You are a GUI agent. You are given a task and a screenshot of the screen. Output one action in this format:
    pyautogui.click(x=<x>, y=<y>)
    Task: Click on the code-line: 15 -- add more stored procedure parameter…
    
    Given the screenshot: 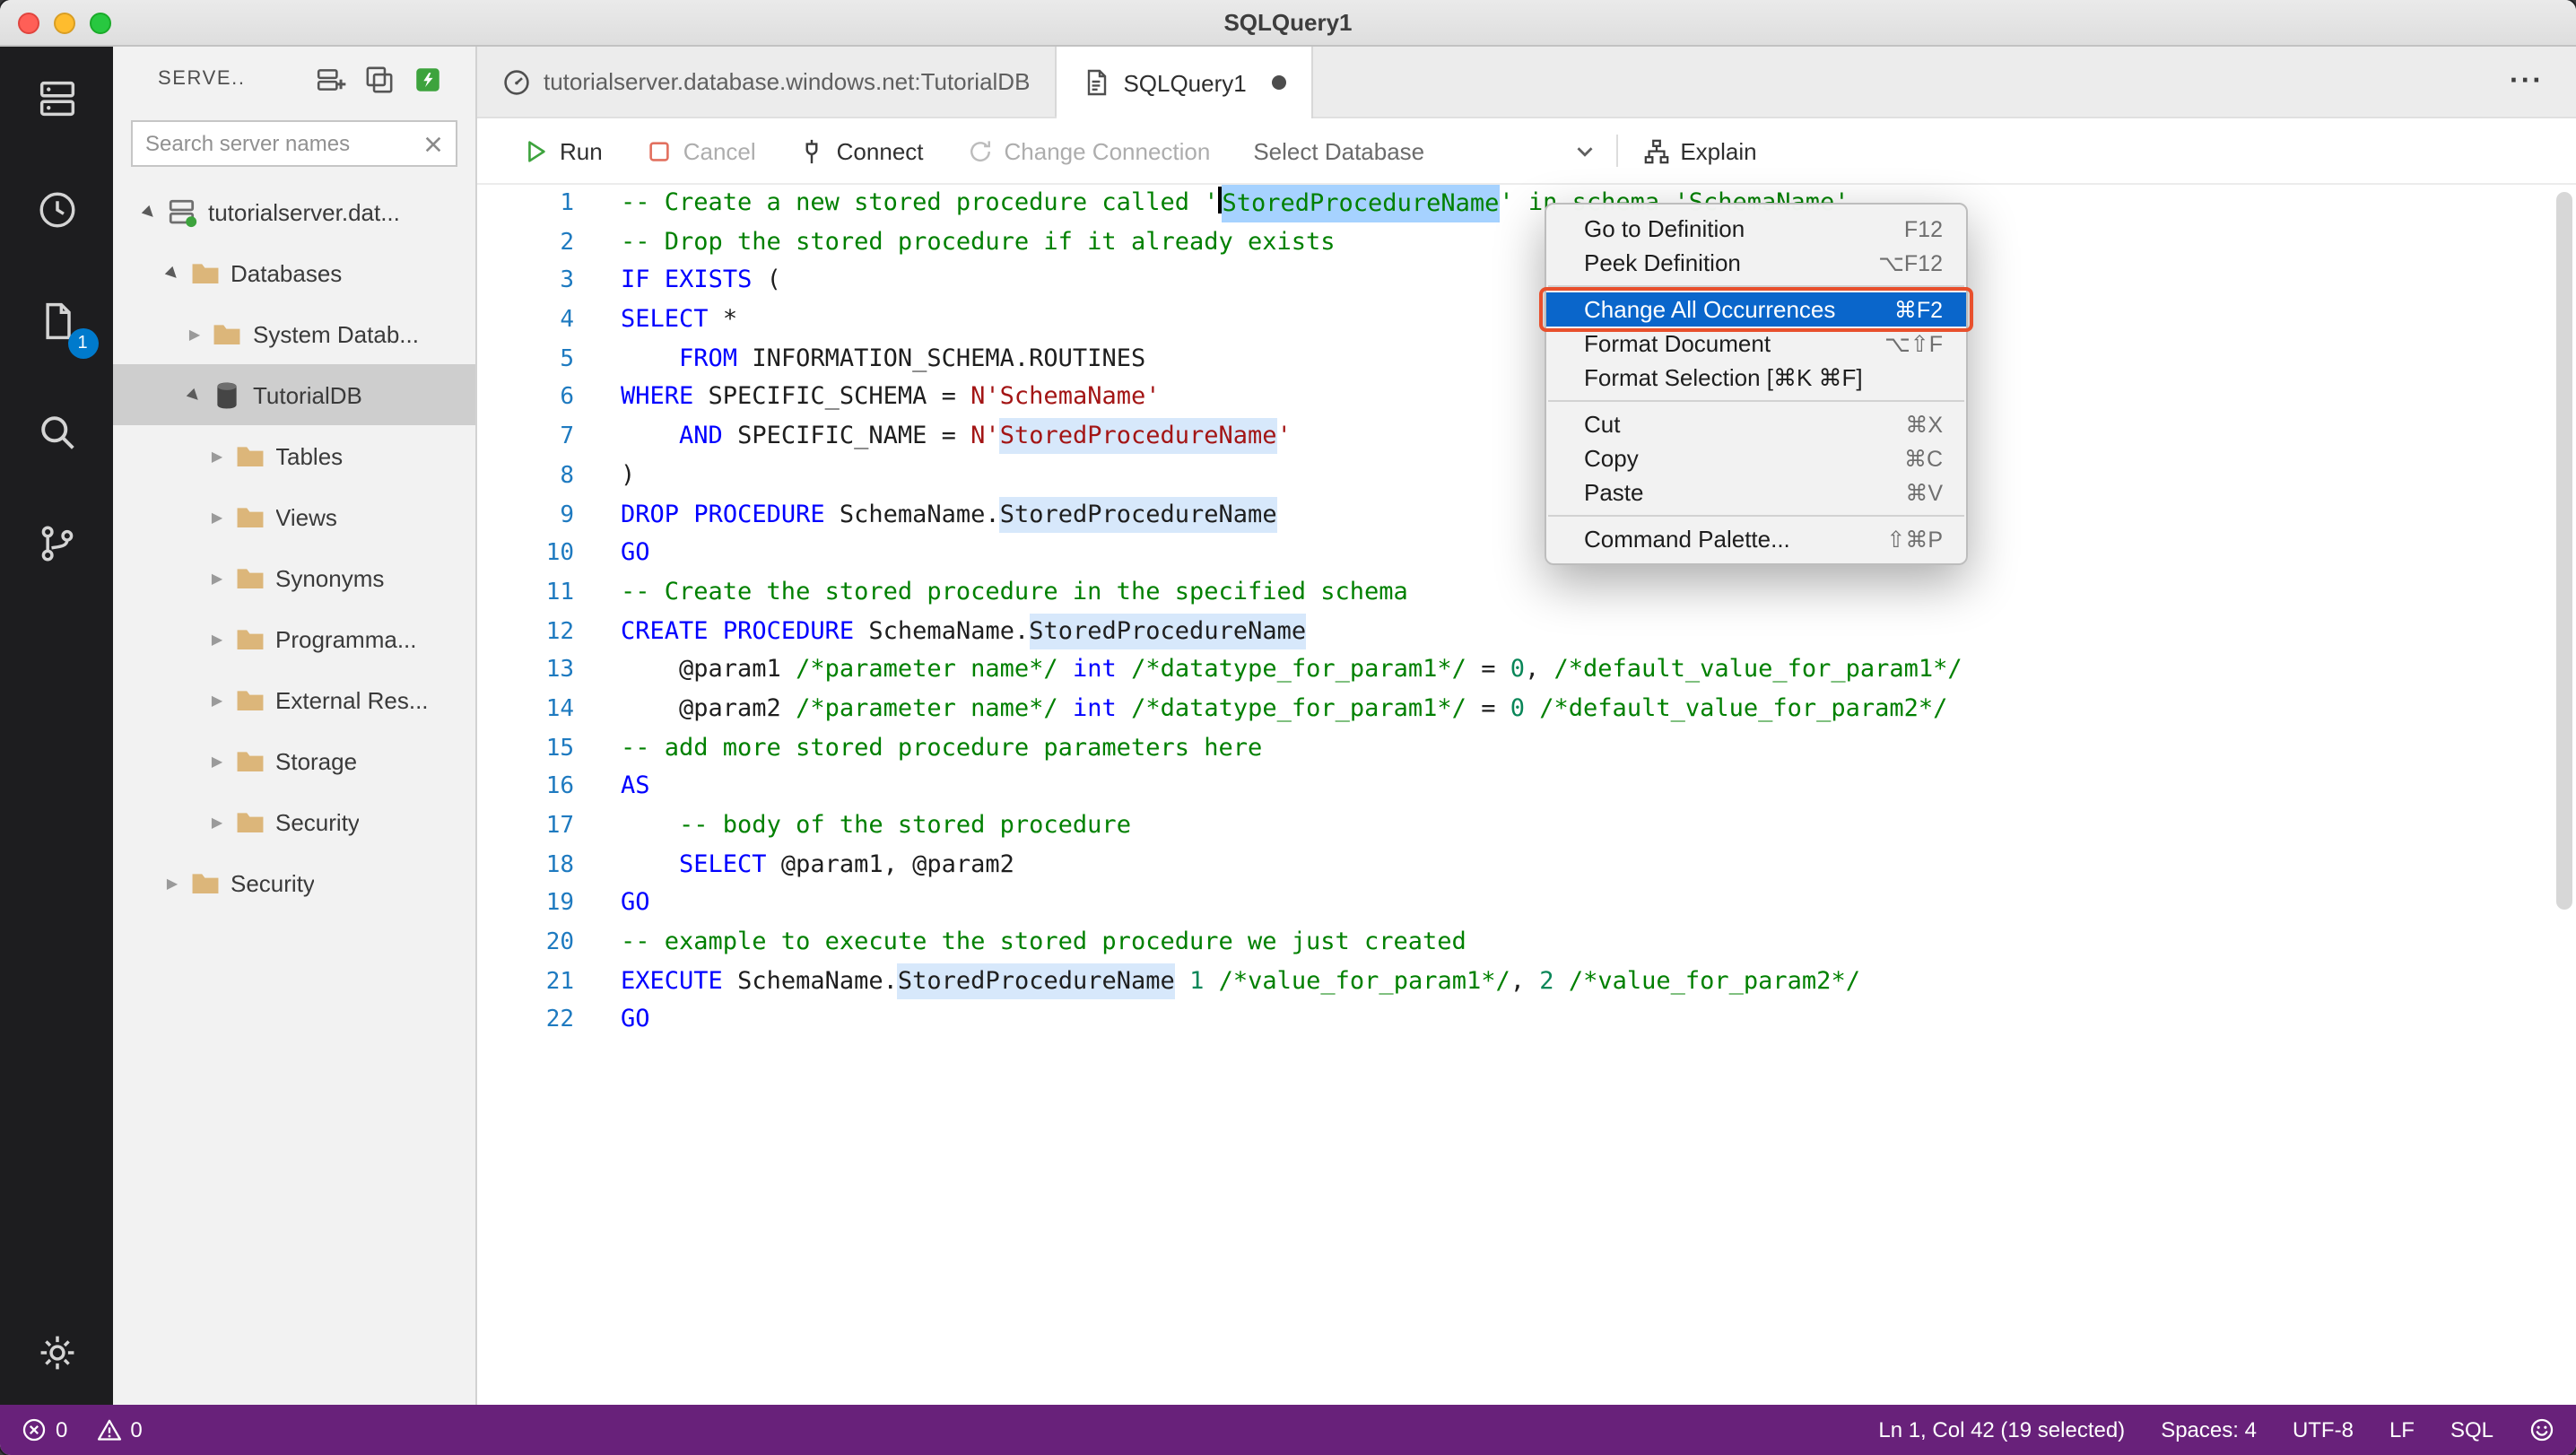 What is the action you would take?
    pyautogui.click(x=1526, y=748)
    